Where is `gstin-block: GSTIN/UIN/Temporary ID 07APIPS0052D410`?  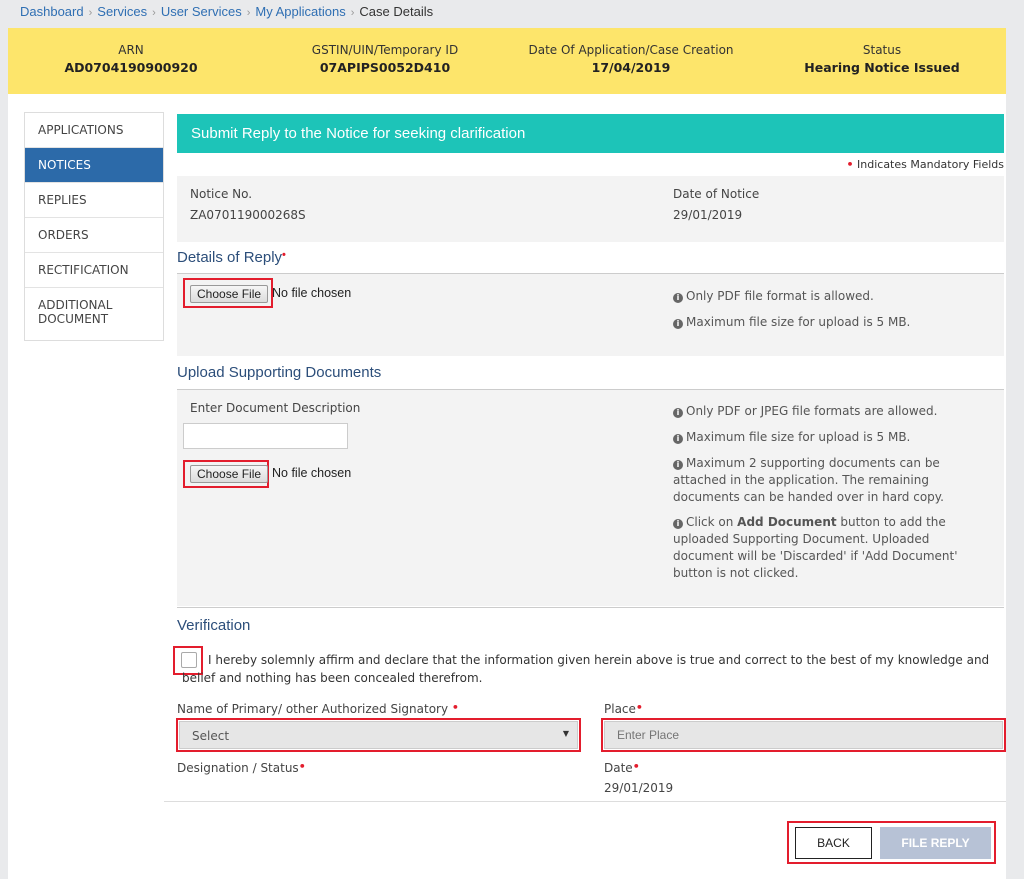
gstin-block: GSTIN/UIN/Temporary ID 07APIPS0052D410 is located at coordinates (385, 59).